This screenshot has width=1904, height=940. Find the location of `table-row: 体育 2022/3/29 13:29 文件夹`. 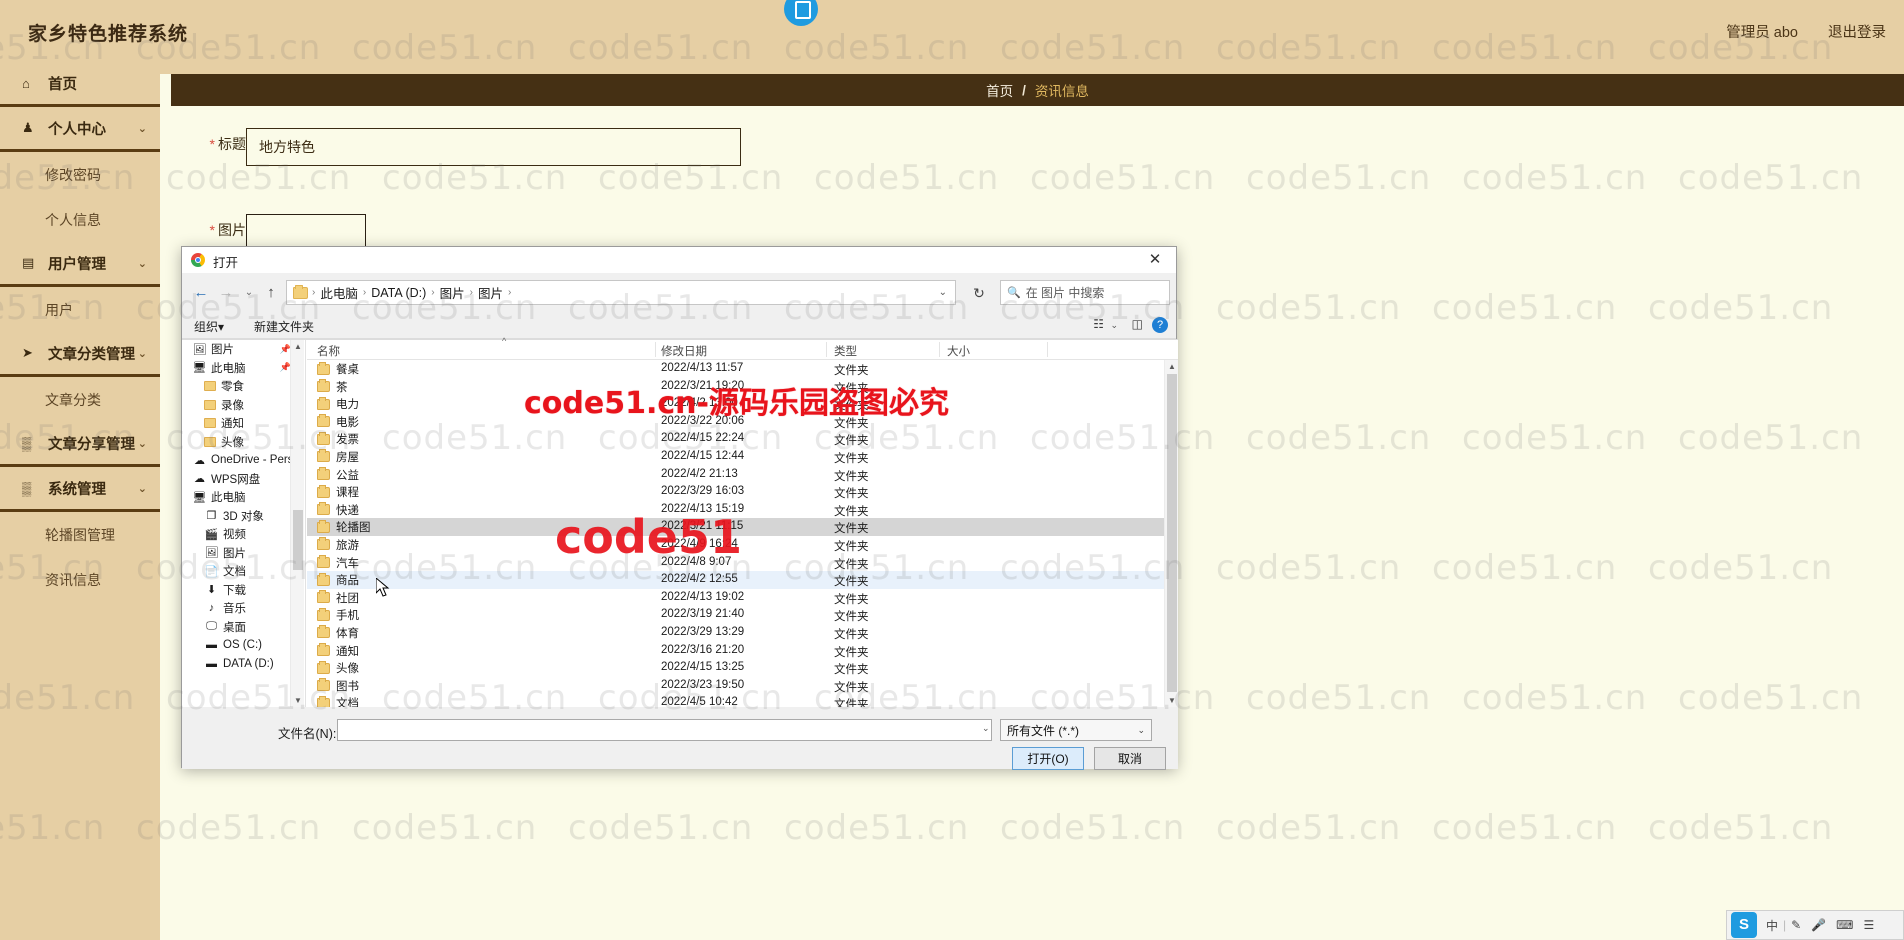

table-row: 体育 2022/3/29 13:29 文件夹 is located at coordinates (735, 633).